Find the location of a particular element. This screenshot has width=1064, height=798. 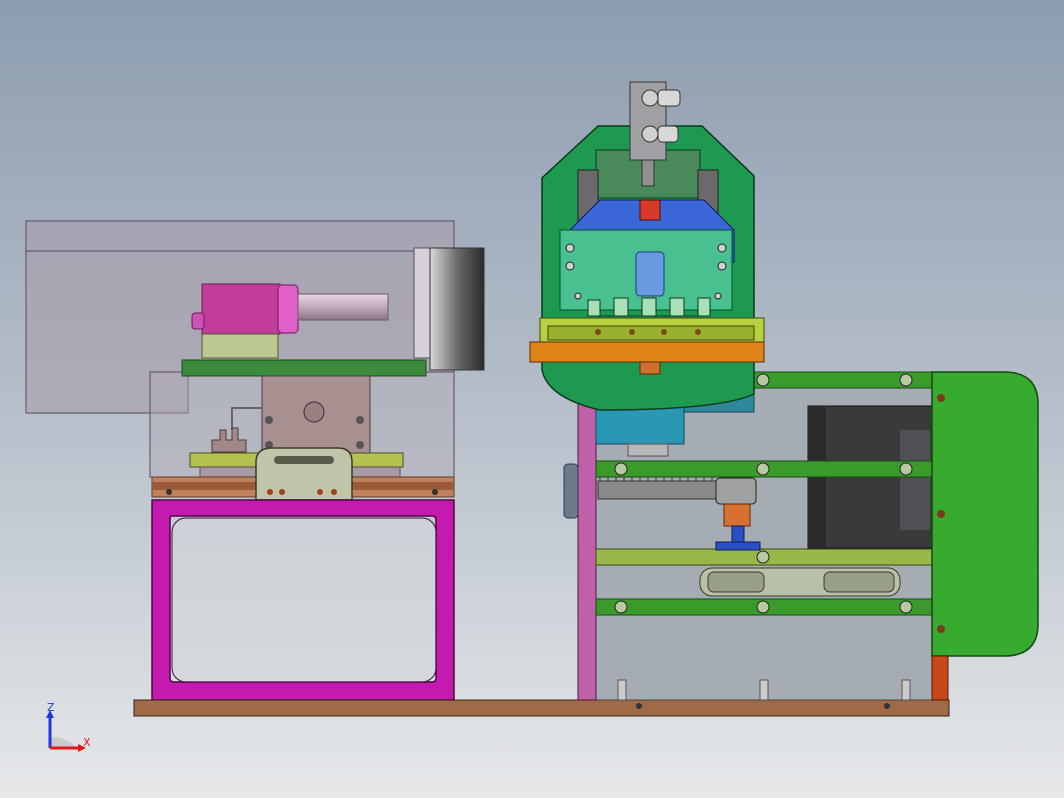

center-hole is located at coordinates (314, 412).